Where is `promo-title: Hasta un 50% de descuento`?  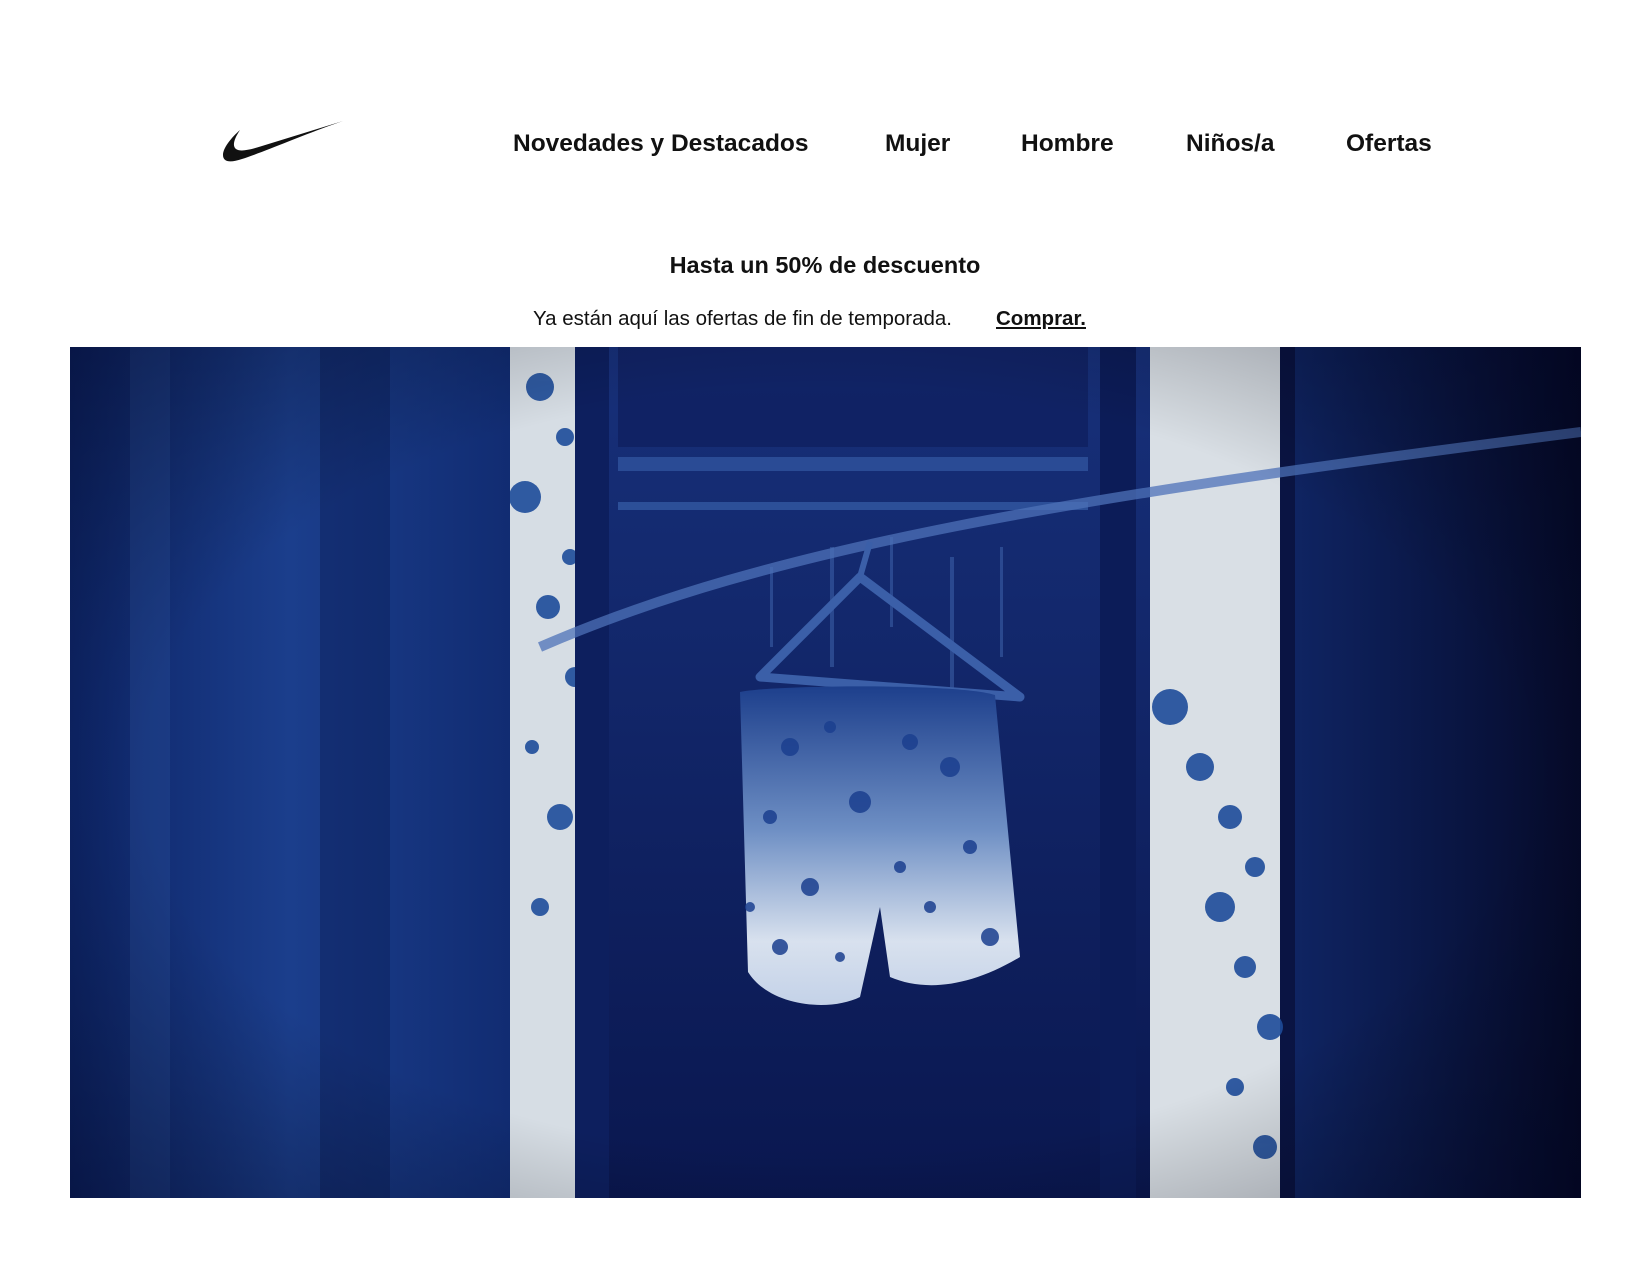
promo-title: Hasta un 50% de descuento is located at coordinates (825, 265).